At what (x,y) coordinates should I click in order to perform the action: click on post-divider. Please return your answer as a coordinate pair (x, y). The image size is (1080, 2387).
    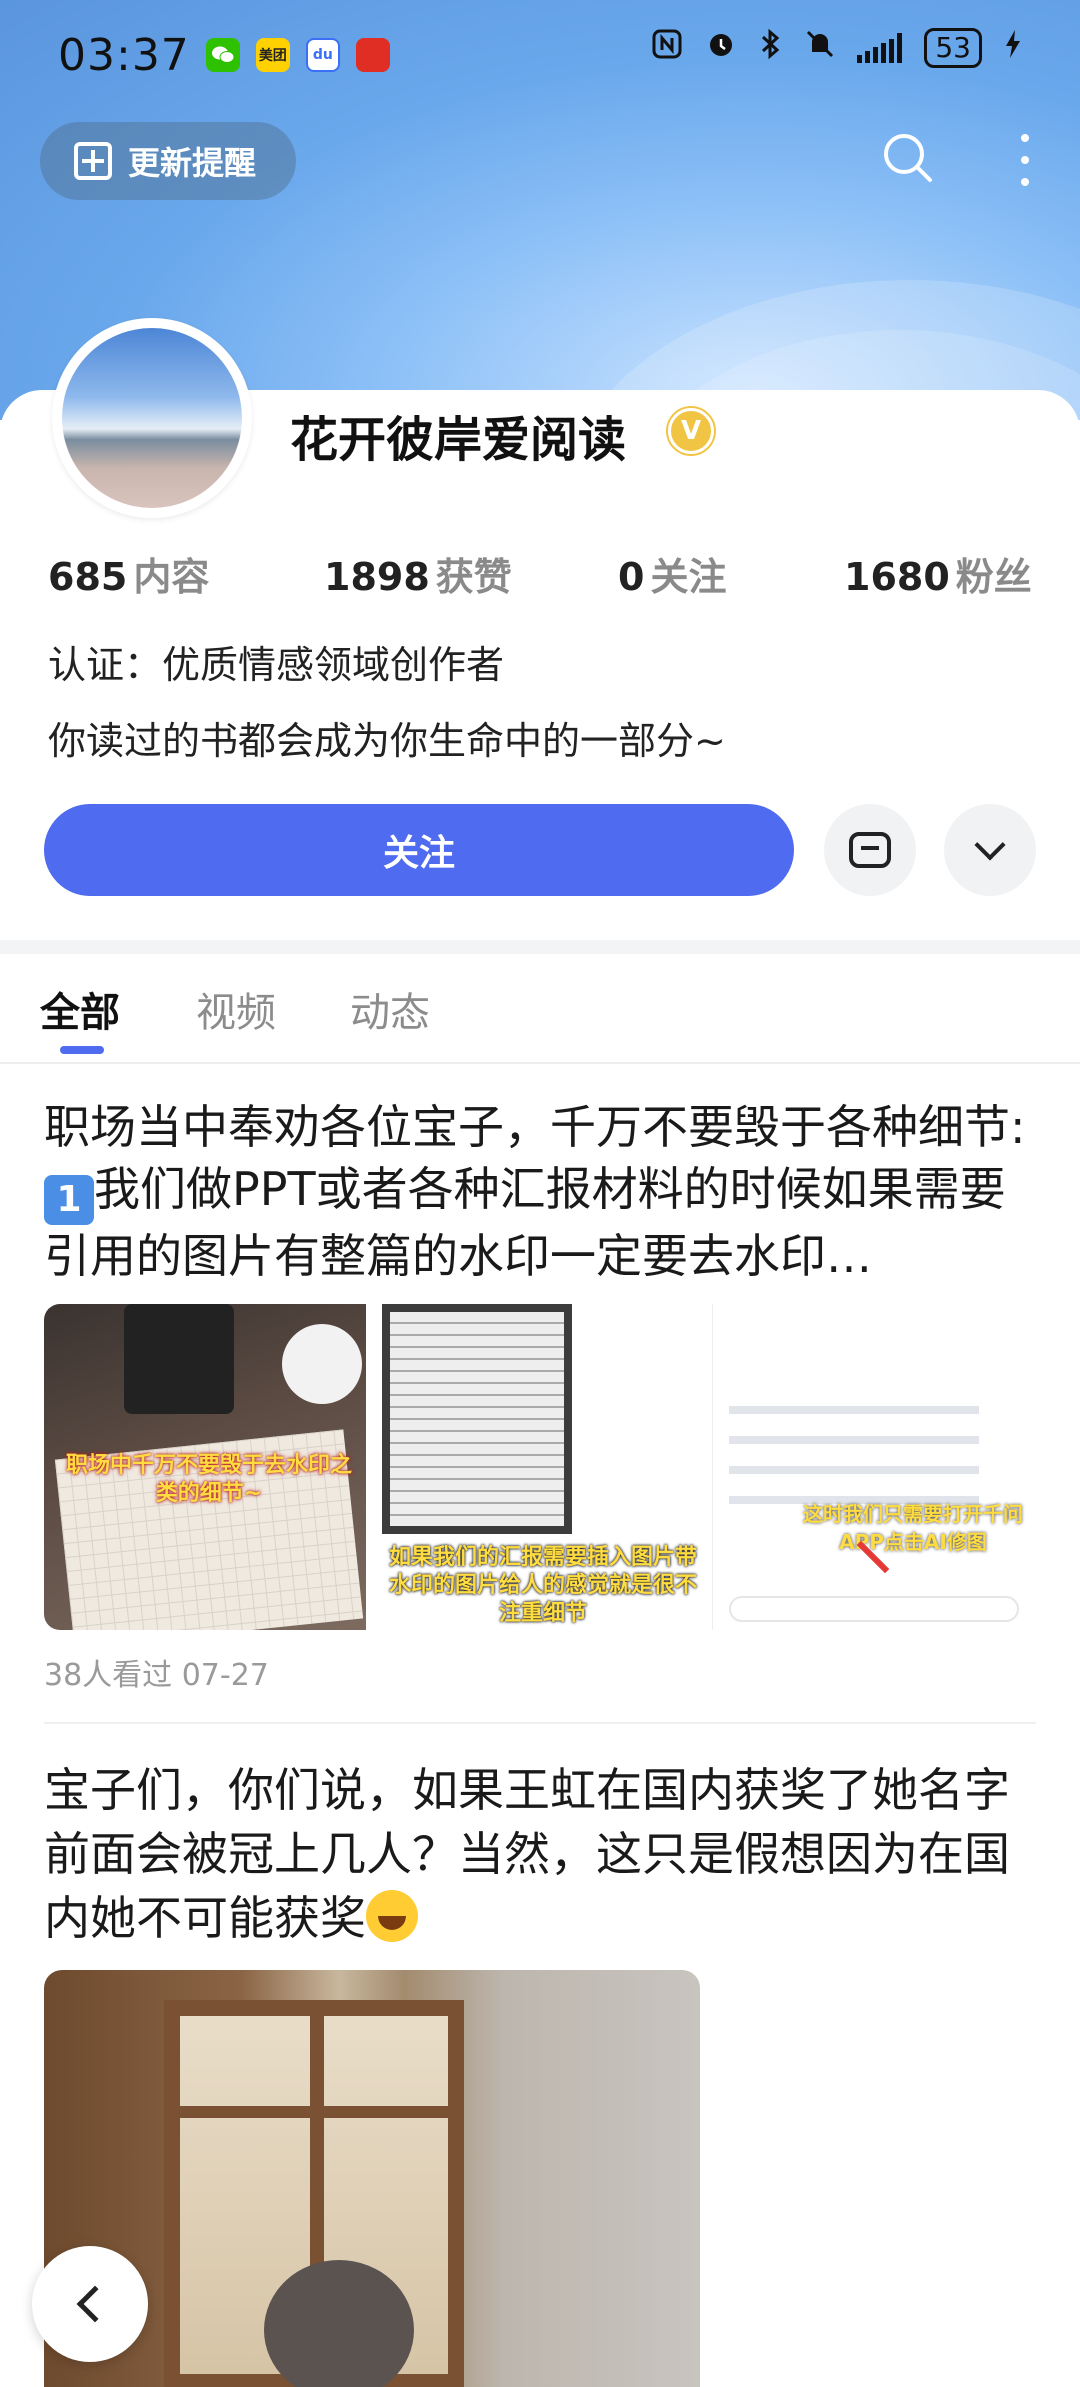
    Looking at the image, I should click on (540, 1723).